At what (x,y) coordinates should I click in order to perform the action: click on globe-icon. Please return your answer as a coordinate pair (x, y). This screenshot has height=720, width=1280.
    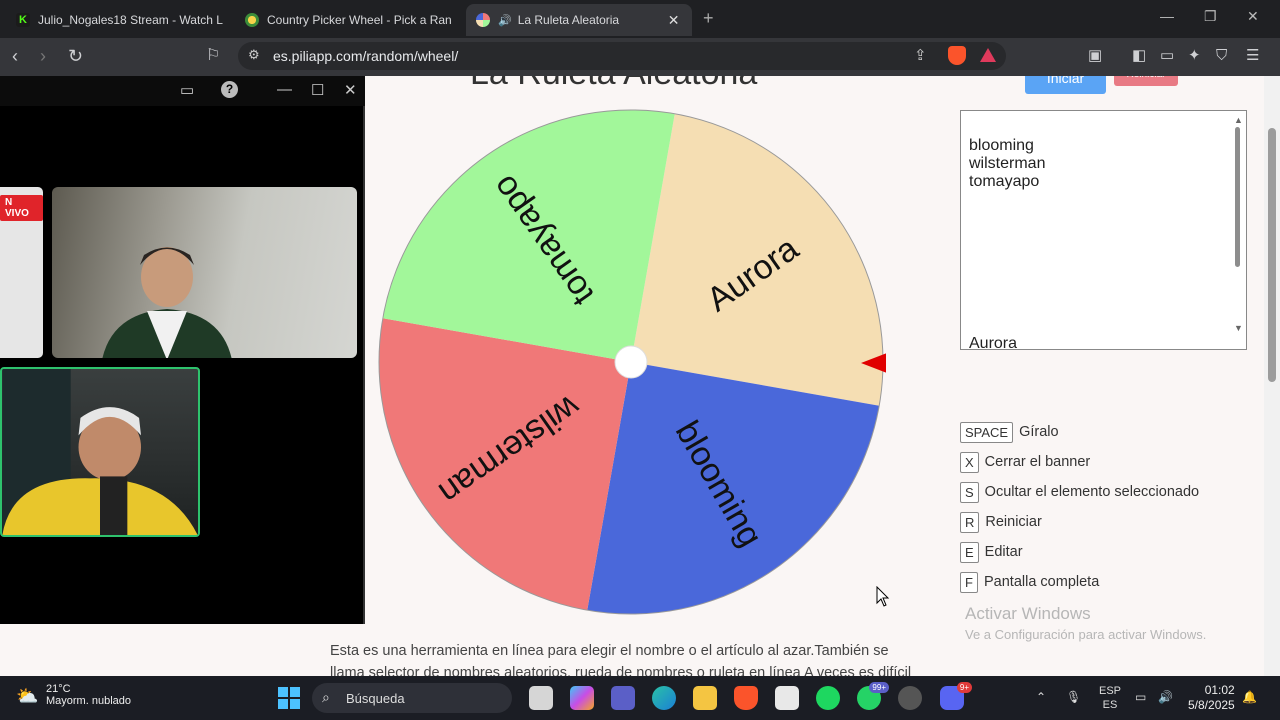
    Looking at the image, I should click on (252, 20).